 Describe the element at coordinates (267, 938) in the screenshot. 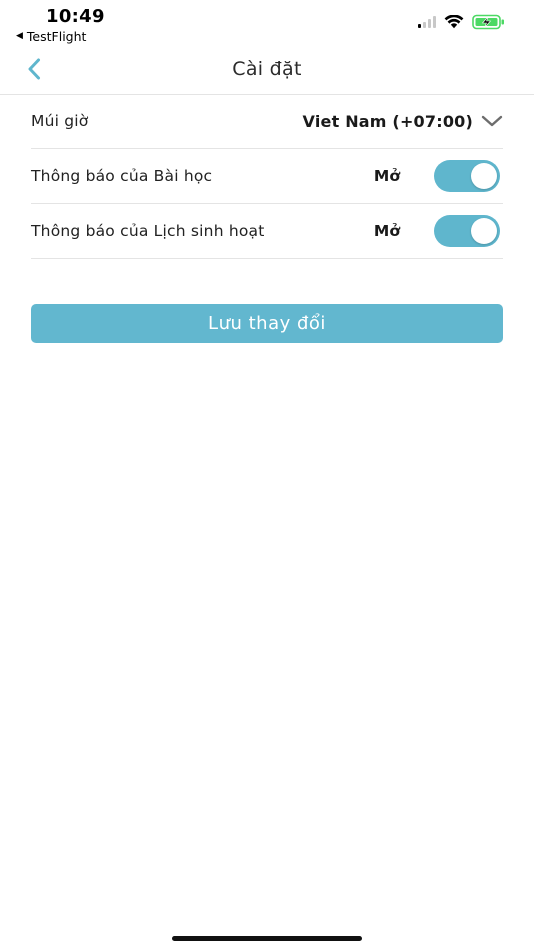

I see `home-indicator` at that location.